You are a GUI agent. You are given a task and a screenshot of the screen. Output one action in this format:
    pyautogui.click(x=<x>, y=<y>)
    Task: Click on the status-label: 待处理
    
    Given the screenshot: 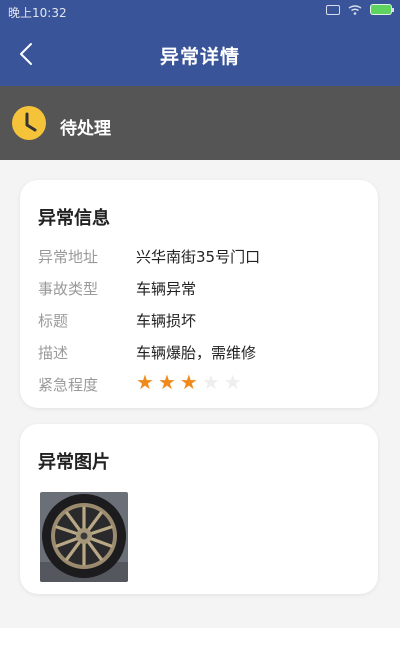 What is the action you would take?
    pyautogui.click(x=85, y=129)
    